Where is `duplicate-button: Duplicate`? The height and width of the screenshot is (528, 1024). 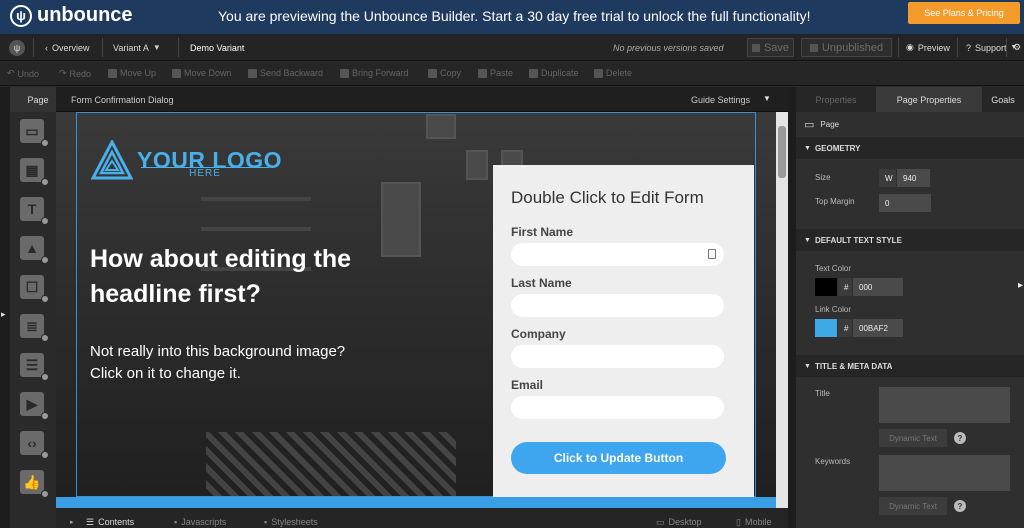 duplicate-button: Duplicate is located at coordinates (554, 73).